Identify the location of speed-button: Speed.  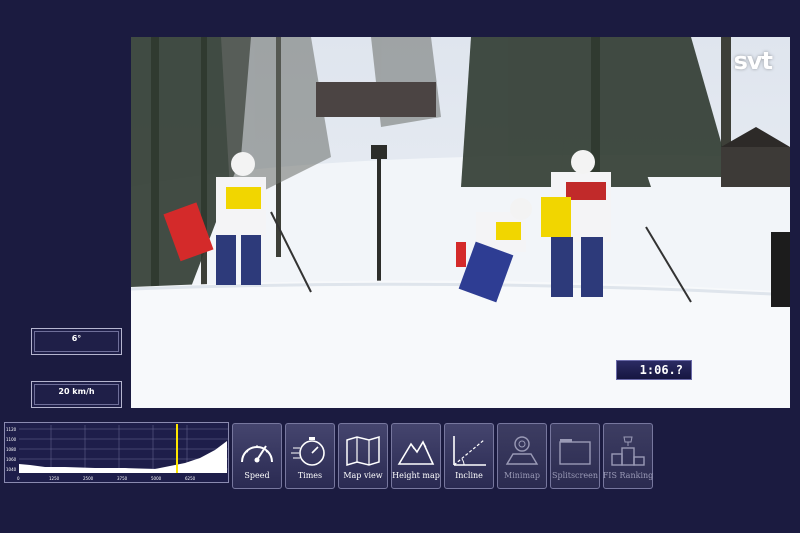
(257, 456).